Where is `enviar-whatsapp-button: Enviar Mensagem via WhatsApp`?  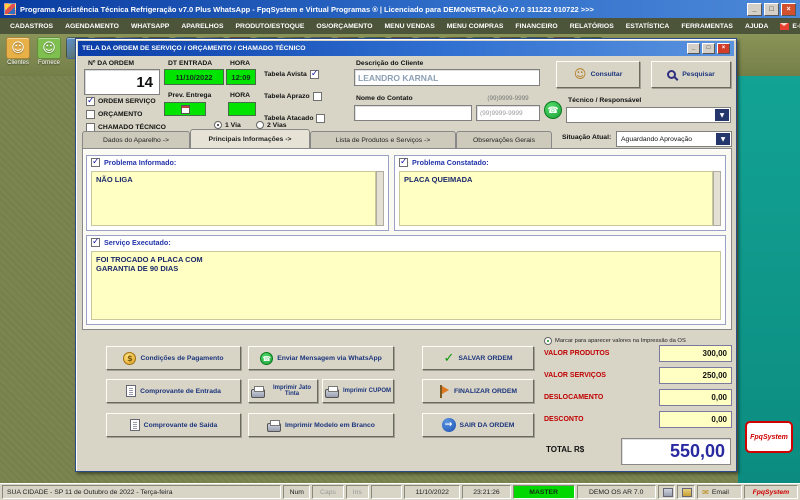
enviar-whatsapp-button: Enviar Mensagem via WhatsApp is located at coordinates (321, 358).